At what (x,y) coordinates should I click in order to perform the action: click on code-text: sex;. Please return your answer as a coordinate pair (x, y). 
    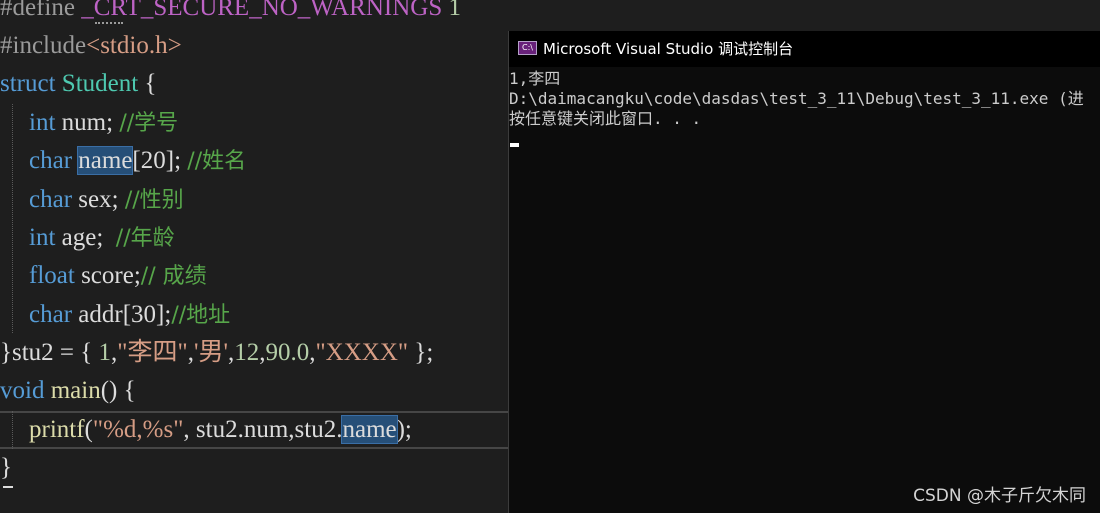
    Looking at the image, I should click on (98, 199).